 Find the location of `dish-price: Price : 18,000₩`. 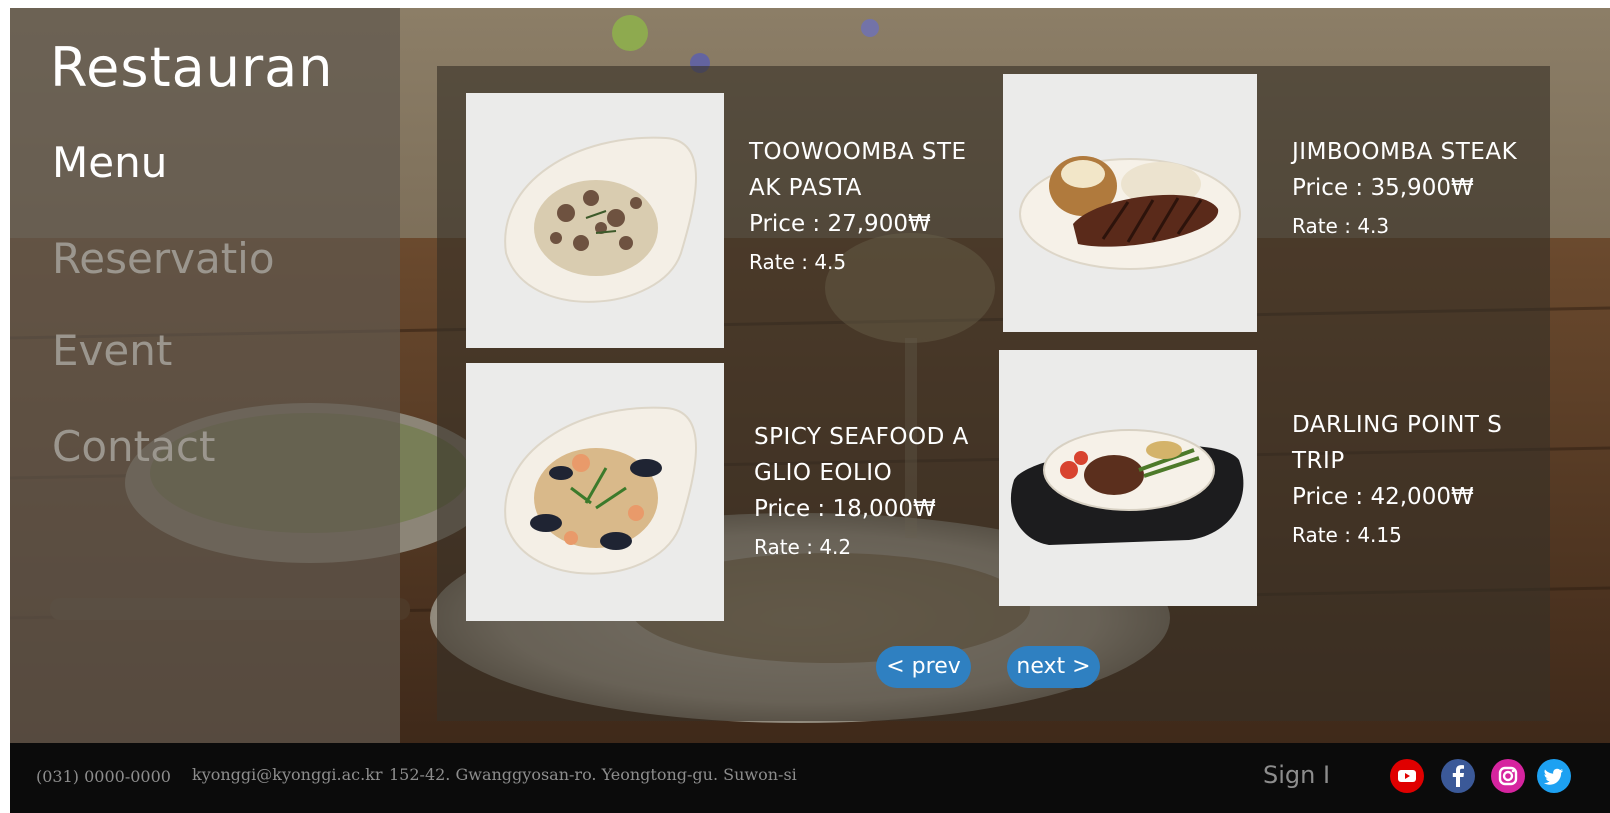

dish-price: Price : 18,000₩ is located at coordinates (845, 509).